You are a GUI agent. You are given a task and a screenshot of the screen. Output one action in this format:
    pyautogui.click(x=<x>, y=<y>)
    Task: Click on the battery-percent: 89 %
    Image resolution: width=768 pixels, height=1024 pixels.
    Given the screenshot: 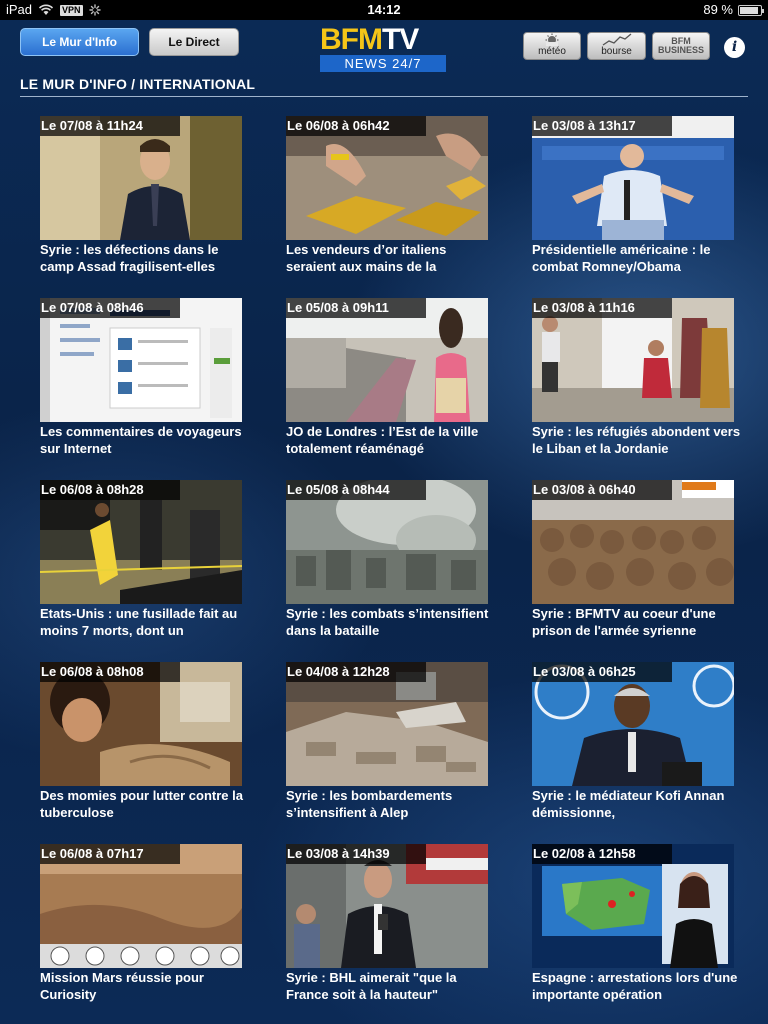 What is the action you would take?
    pyautogui.click(x=718, y=9)
    